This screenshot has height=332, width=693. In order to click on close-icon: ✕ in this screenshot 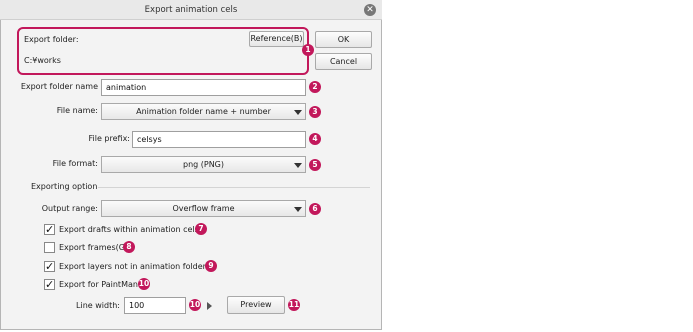, I will do `click(370, 10)`.